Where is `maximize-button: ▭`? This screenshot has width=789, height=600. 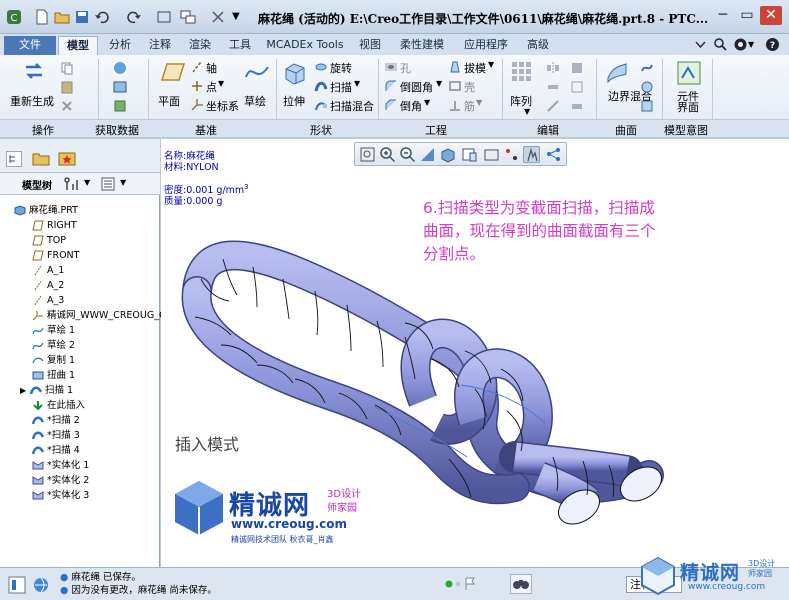 maximize-button: ▭ is located at coordinates (747, 15).